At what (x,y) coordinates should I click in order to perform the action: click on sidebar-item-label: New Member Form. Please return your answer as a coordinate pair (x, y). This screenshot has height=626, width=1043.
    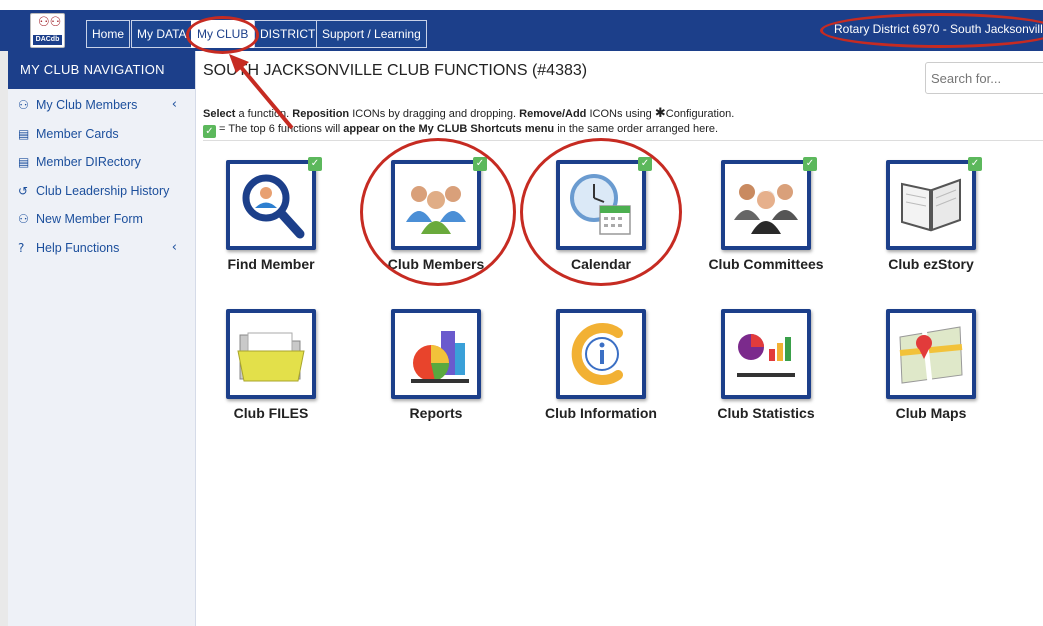
    Looking at the image, I should click on (89, 219).